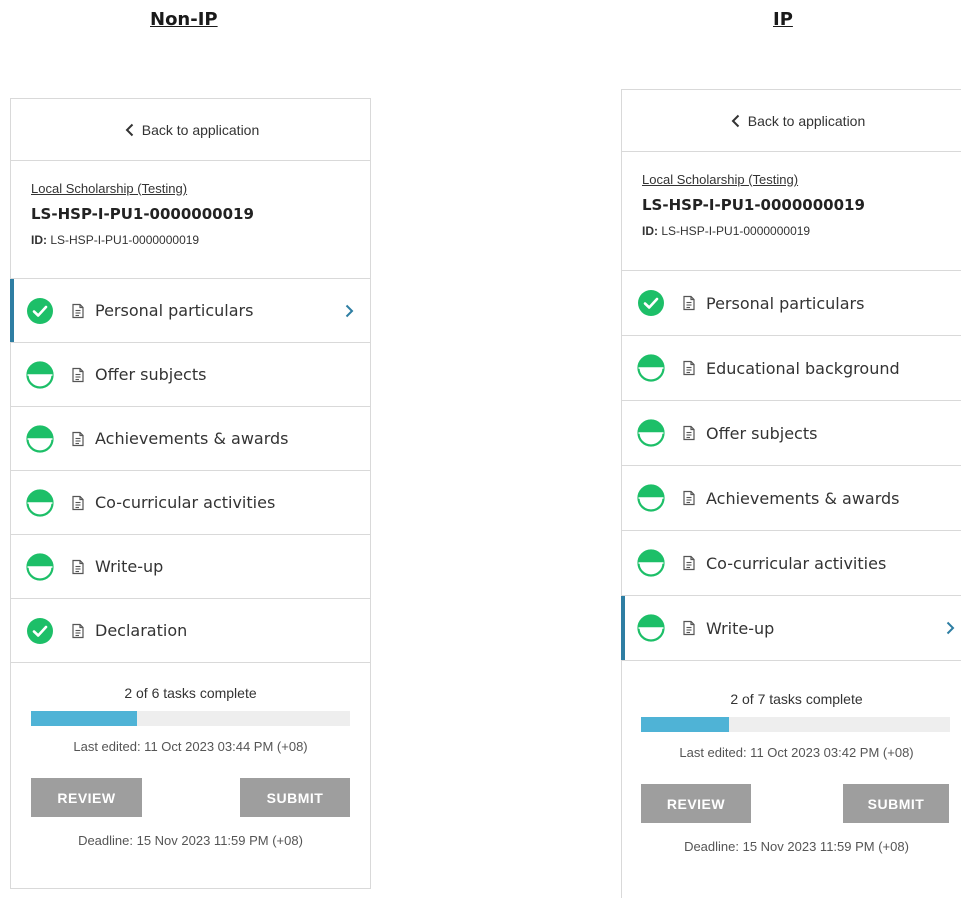  What do you see at coordinates (190, 693) in the screenshot?
I see `progress-text: 2 of 6 tasks complete` at bounding box center [190, 693].